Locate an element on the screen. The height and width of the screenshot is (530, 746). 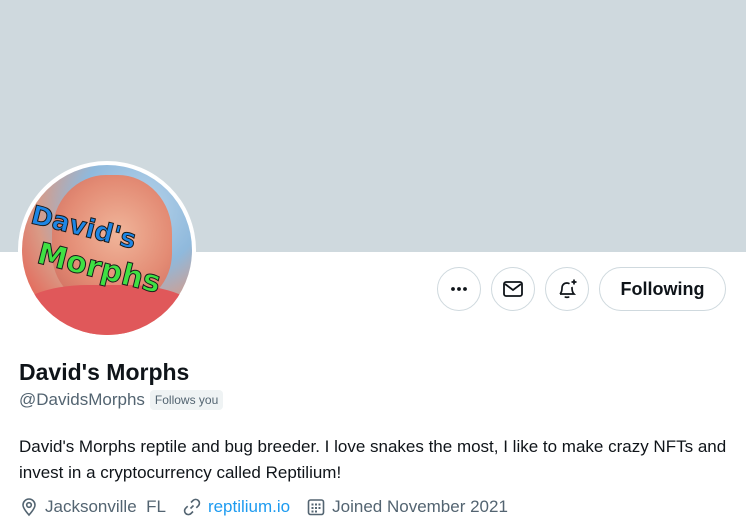
message-button is located at coordinates (513, 289).